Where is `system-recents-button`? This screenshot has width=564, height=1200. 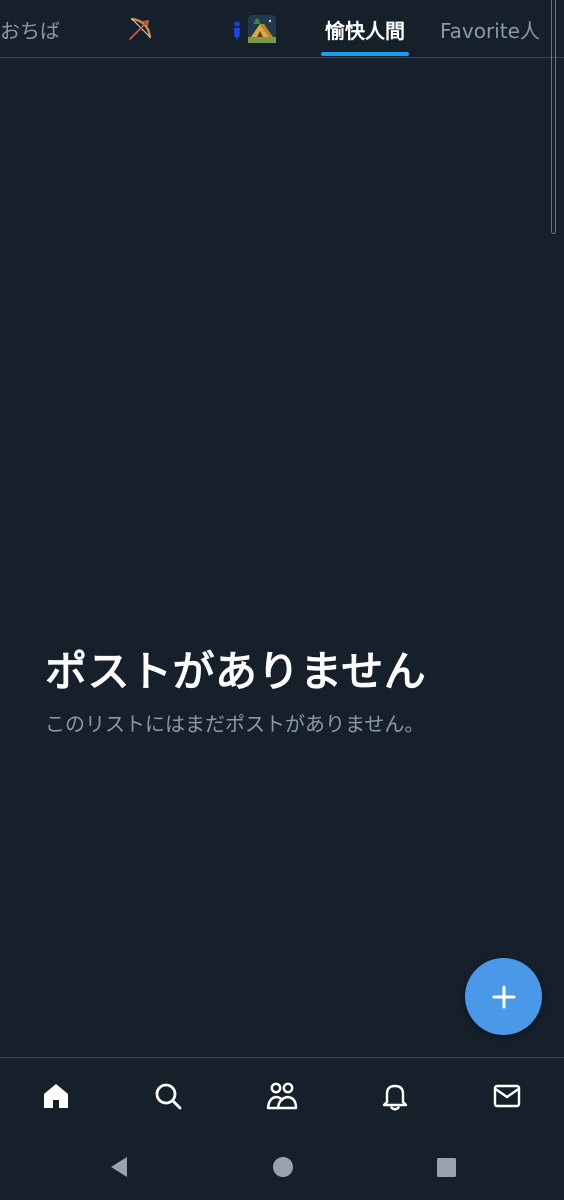 system-recents-button is located at coordinates (446, 1167).